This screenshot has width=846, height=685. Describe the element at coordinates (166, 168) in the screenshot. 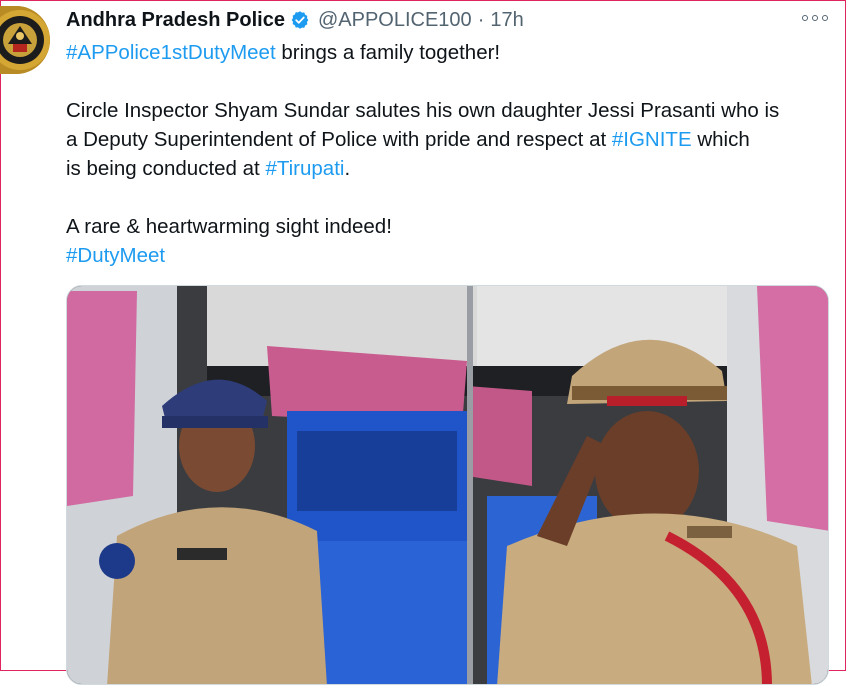

I see `tweet-line-4-text: is being conducted at` at that location.